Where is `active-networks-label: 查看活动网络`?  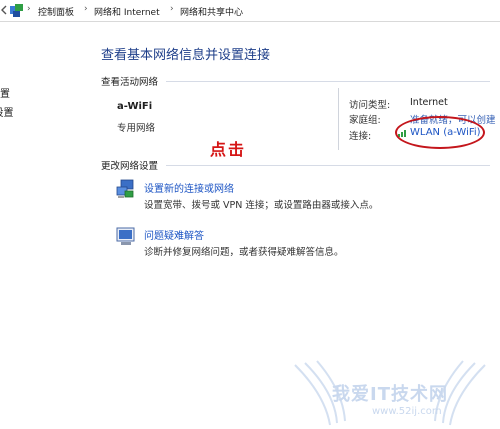
active-networks-label: 查看活动网络 is located at coordinates (130, 82).